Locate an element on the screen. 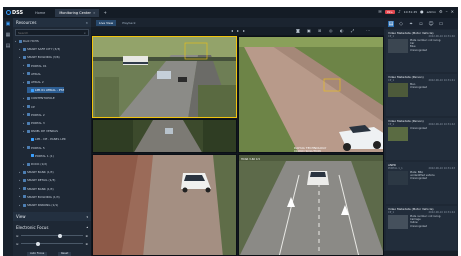 The width and height of the screenshot is (461, 256). tree-org-item: ▸ DOCK (1/2) is located at coordinates (35, 164).